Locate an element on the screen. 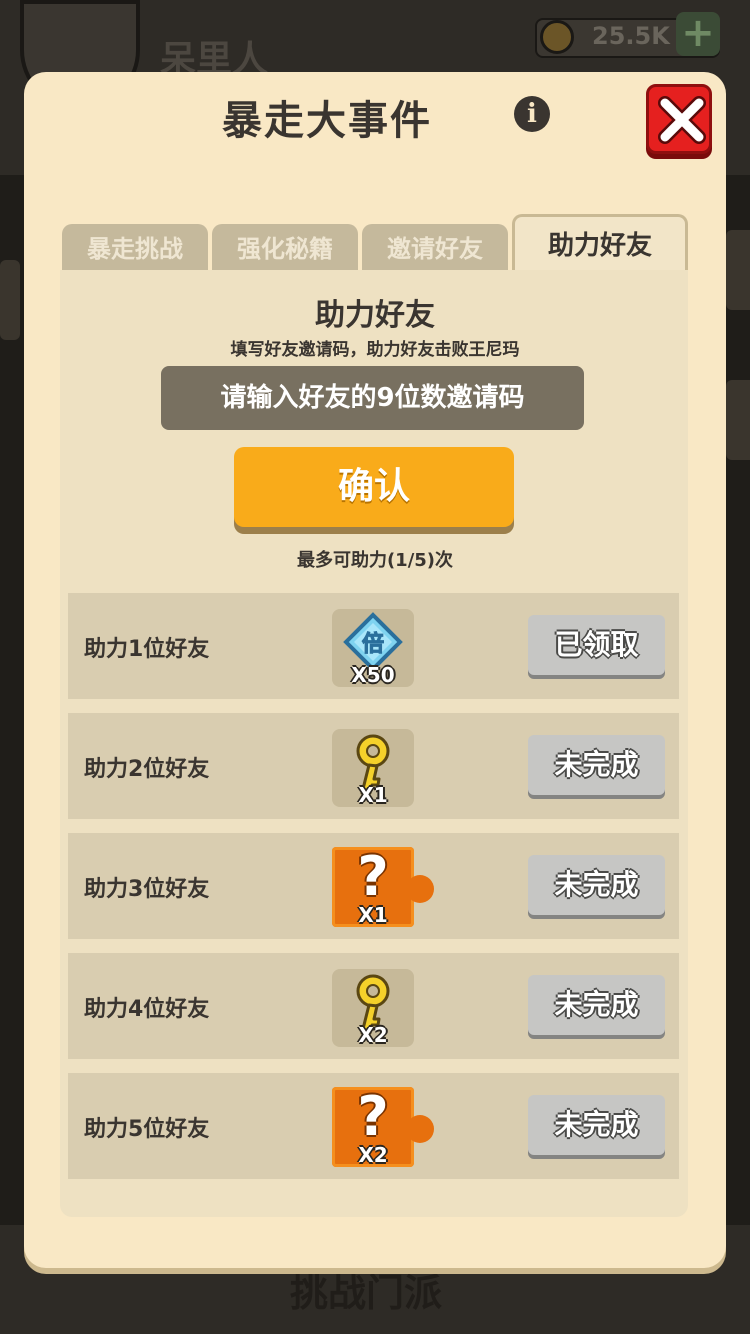 The height and width of the screenshot is (1334, 750). tab-invite-friends: 邀请好友 is located at coordinates (435, 247).